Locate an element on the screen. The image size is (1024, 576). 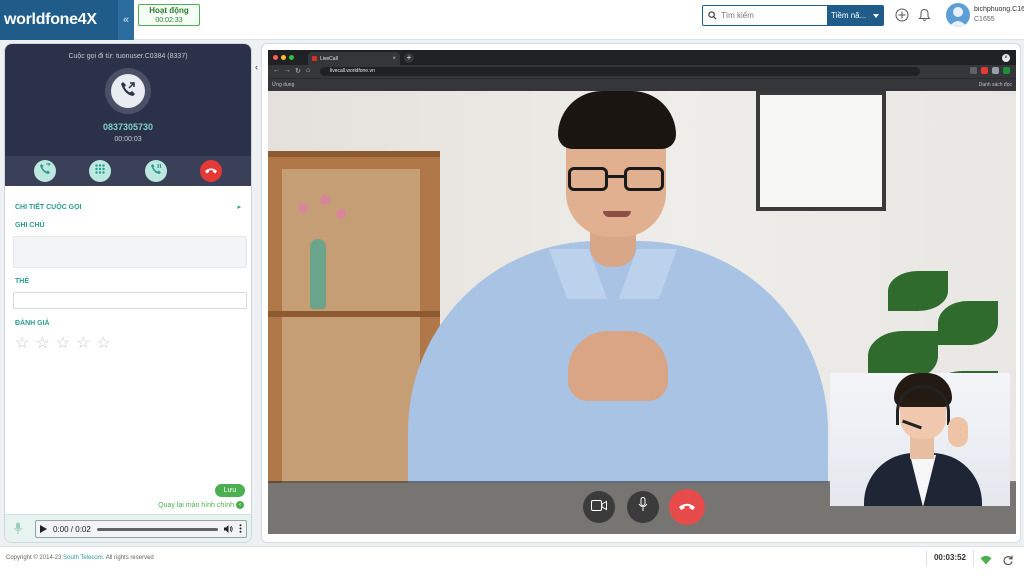
person-hair is located at coordinates (617, 120).